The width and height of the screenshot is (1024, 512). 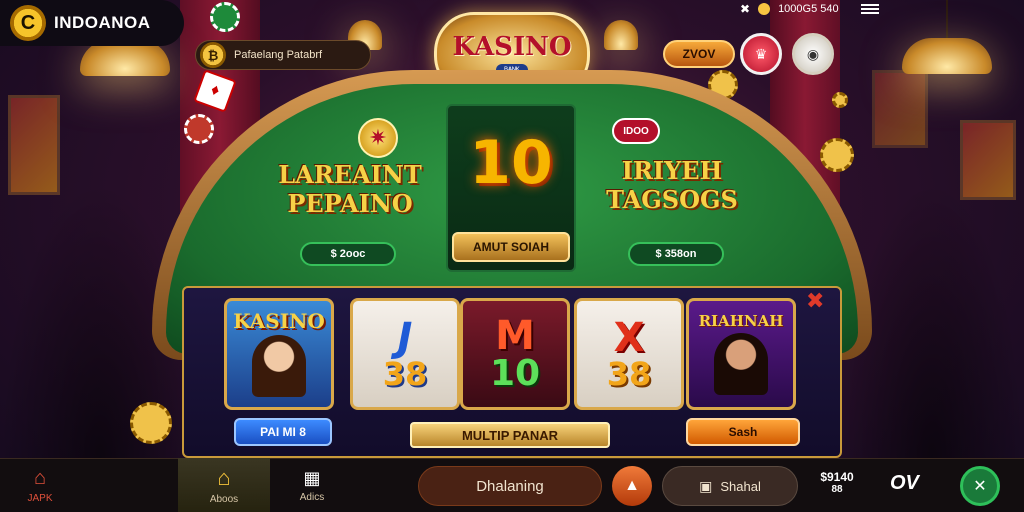 What do you see at coordinates (348, 254) in the screenshot?
I see `left-amount-pill: $ 2ooc` at bounding box center [348, 254].